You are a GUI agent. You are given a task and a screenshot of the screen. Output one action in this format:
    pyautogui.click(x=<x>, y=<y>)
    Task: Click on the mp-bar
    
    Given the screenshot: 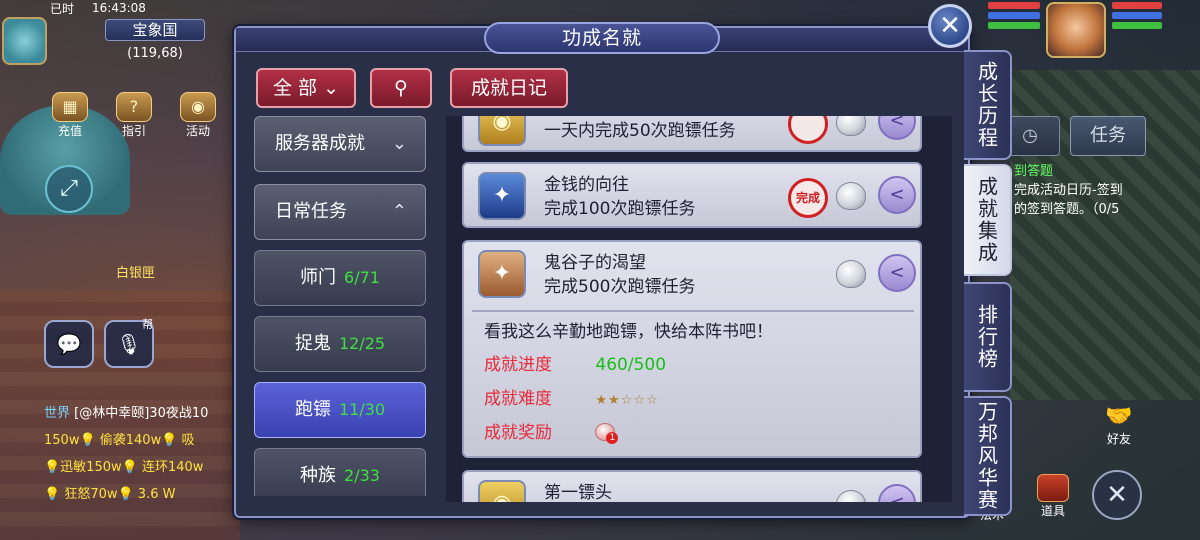 What is the action you would take?
    pyautogui.click(x=1014, y=15)
    